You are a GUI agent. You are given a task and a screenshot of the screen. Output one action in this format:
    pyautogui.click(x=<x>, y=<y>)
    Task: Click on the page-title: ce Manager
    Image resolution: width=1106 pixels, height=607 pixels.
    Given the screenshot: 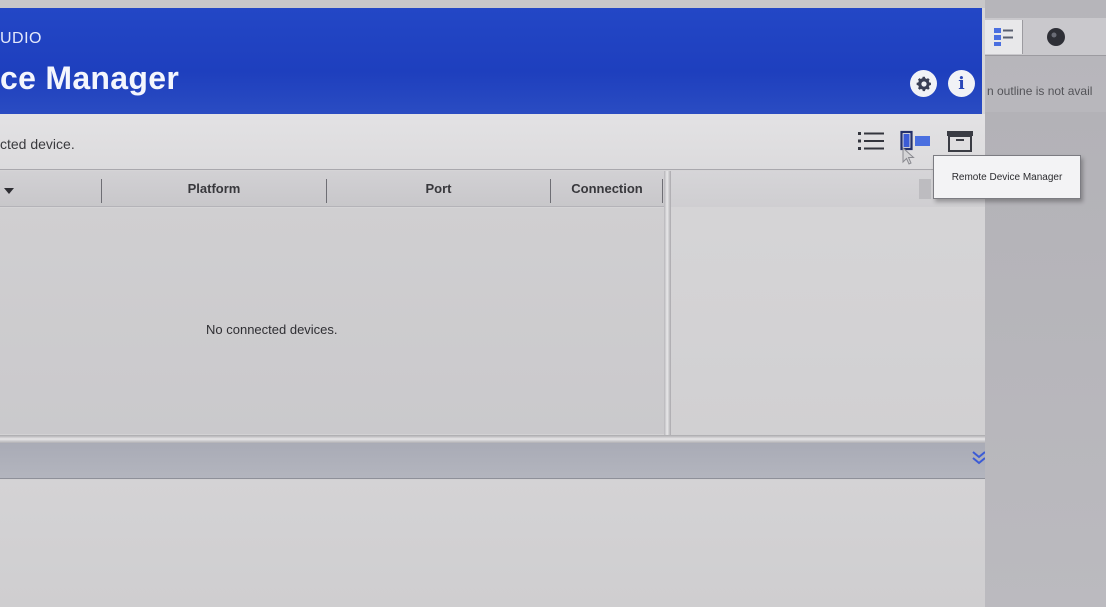 What is the action you would take?
    pyautogui.click(x=90, y=78)
    